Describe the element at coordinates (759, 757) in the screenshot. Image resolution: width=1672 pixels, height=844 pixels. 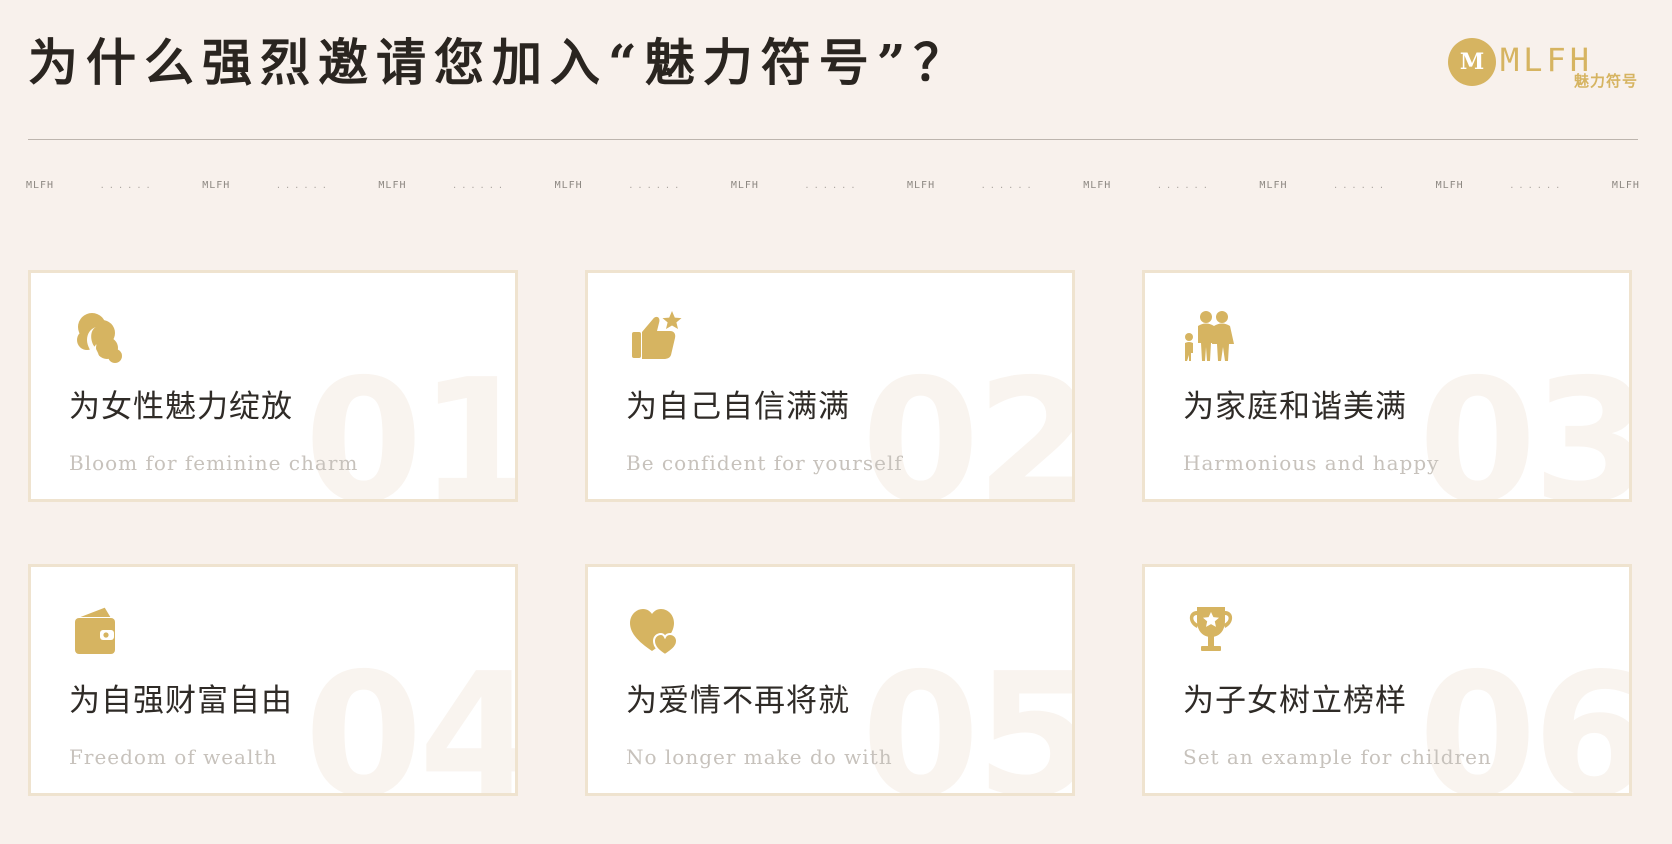
I see `card-subtitle: No longer make do with` at that location.